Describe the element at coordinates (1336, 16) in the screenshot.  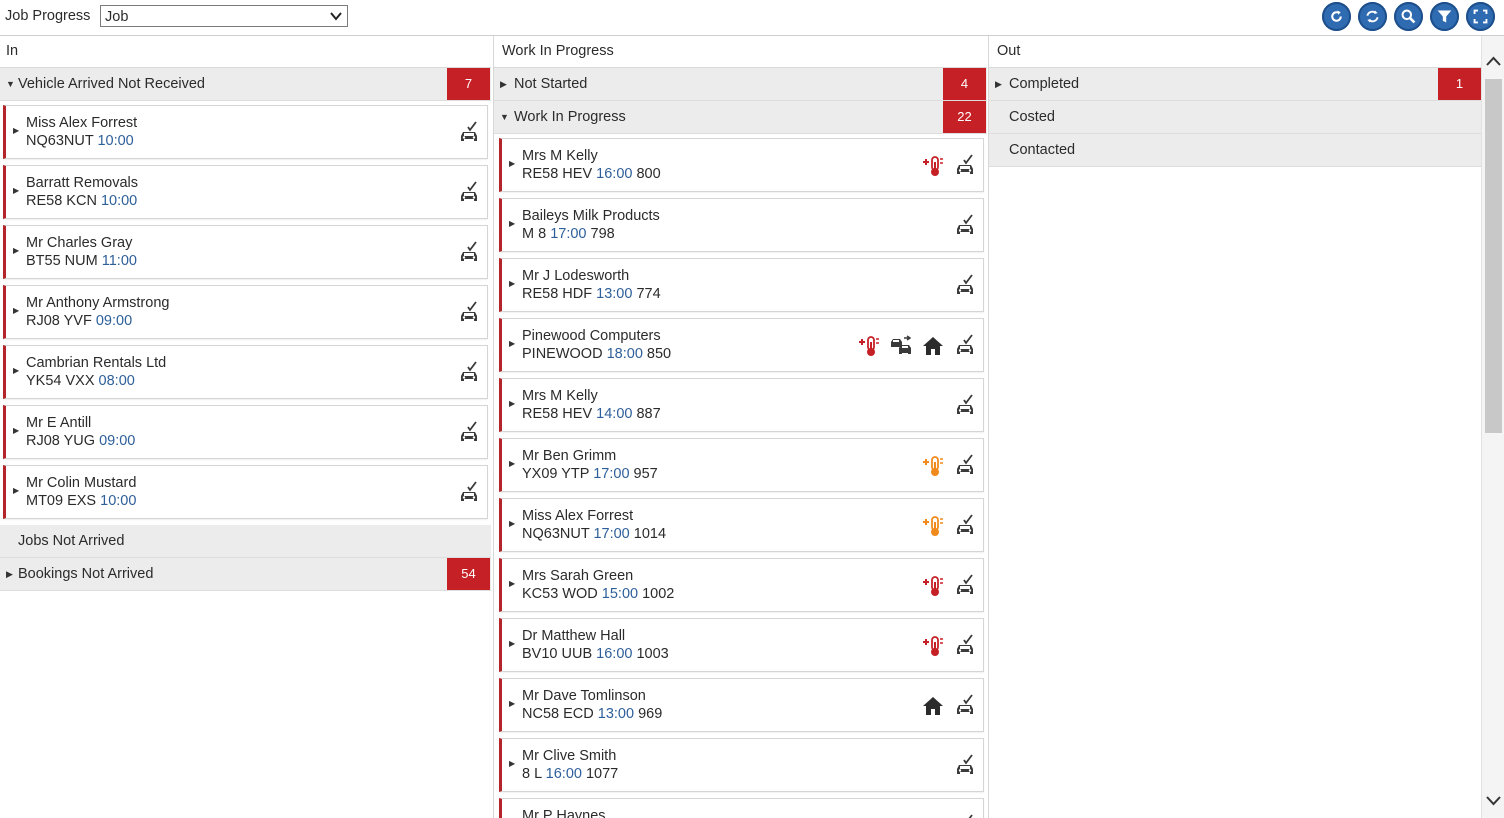
I see `refresh-button` at that location.